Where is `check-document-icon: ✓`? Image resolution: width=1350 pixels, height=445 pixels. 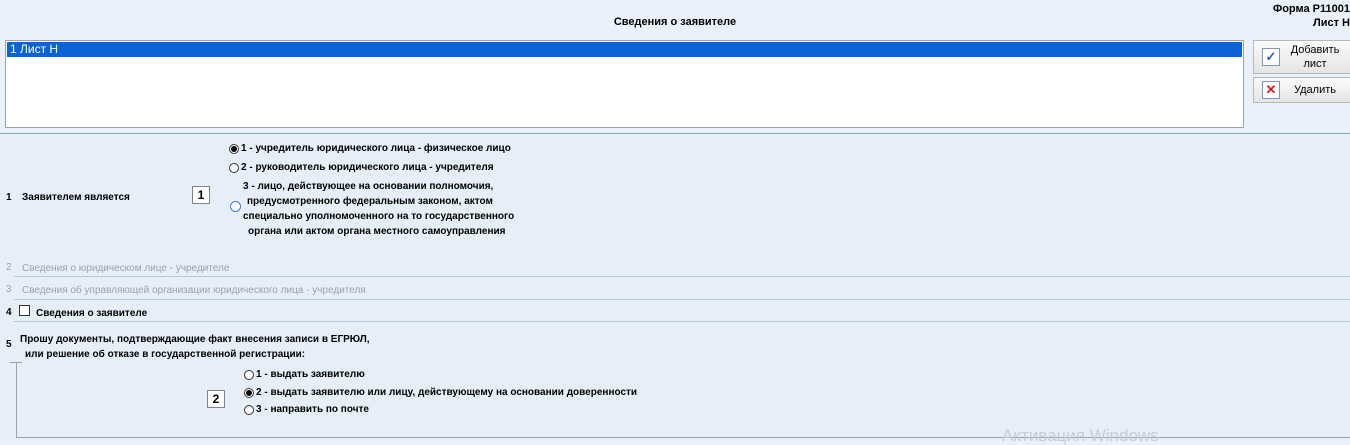 check-document-icon: ✓ is located at coordinates (1271, 57).